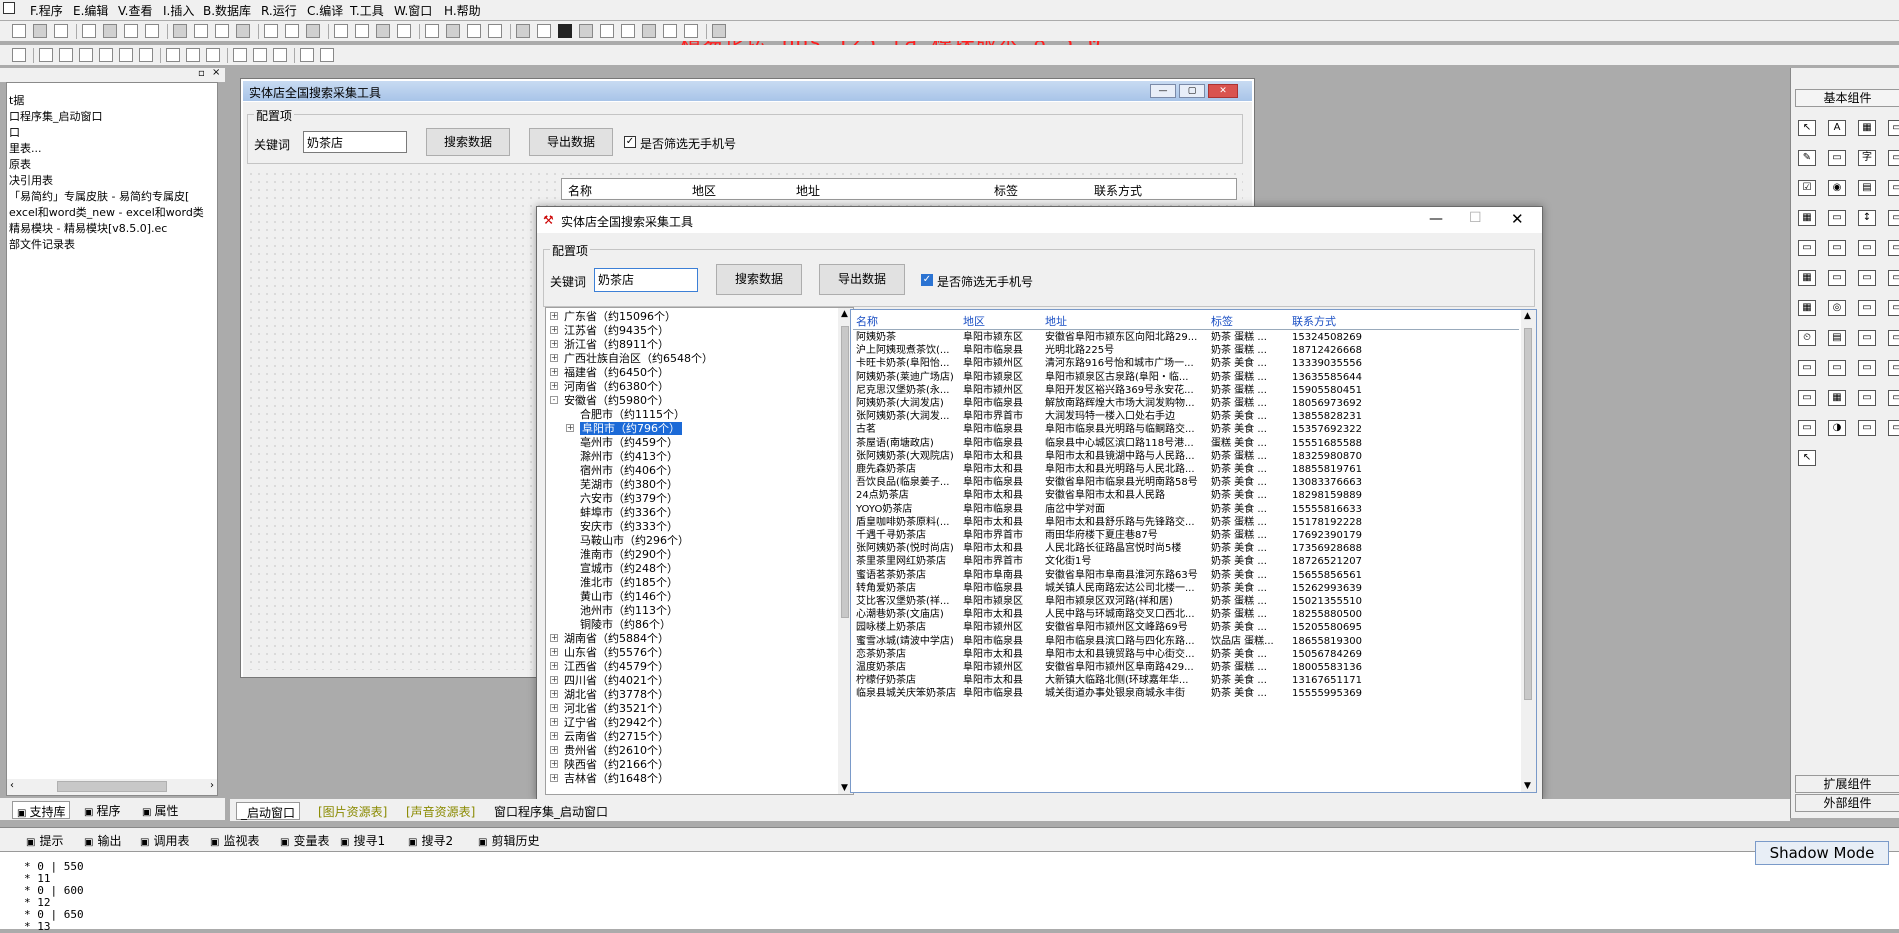 The height and width of the screenshot is (933, 1899). Describe the element at coordinates (1222, 321) in the screenshot. I see `column-header: 标签` at that location.